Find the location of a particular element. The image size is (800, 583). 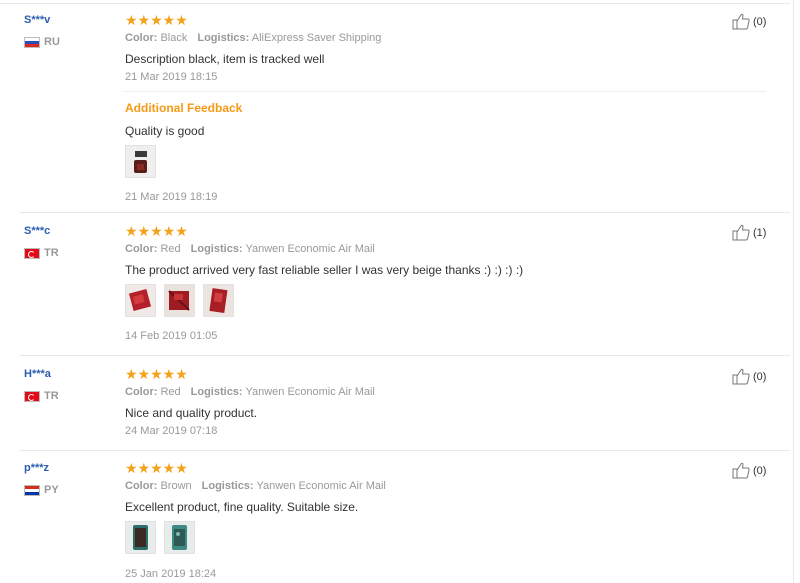

reviewer-name: p***z is located at coordinates (37, 468).